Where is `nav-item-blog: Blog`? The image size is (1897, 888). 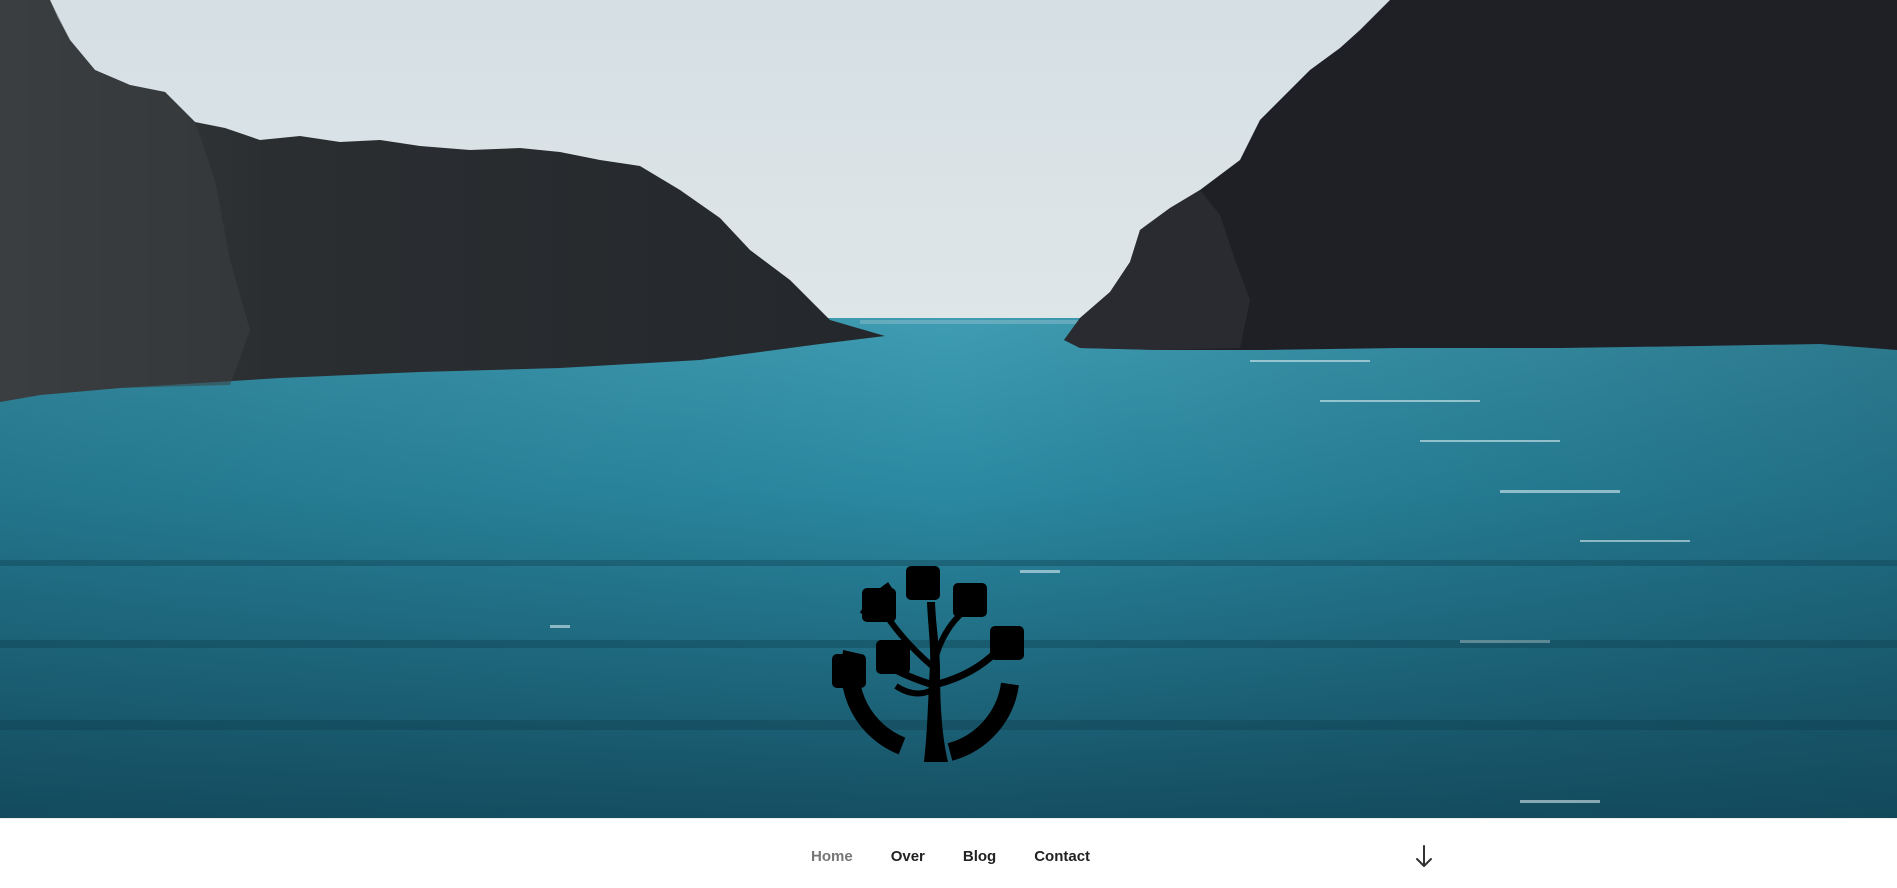
nav-item-blog: Blog is located at coordinates (979, 857).